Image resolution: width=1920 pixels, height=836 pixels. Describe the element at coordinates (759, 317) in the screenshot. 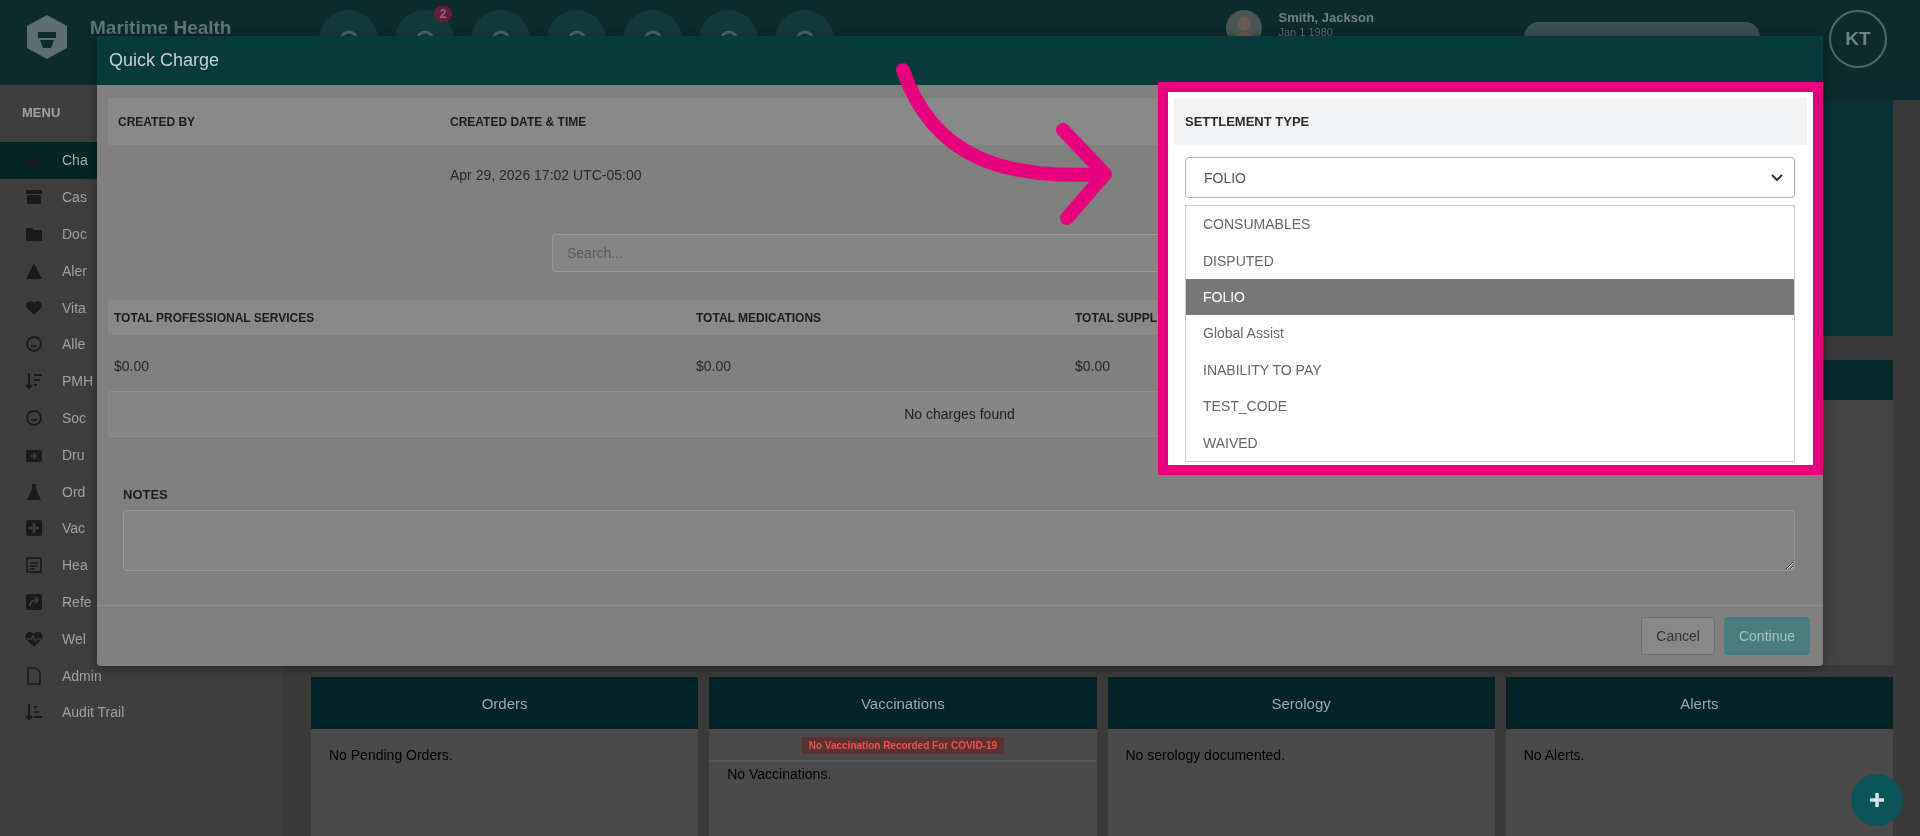

I see `column-header: TOTAL MEDICATIONS` at that location.